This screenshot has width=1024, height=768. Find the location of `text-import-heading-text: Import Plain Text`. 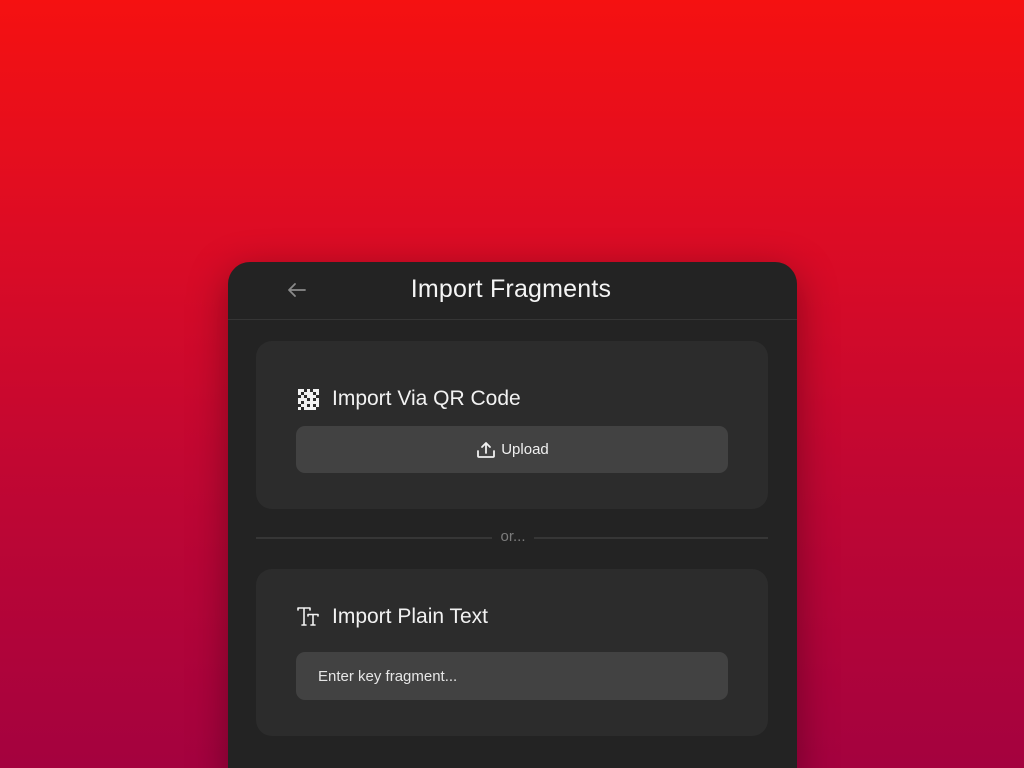

text-import-heading-text: Import Plain Text is located at coordinates (410, 616).